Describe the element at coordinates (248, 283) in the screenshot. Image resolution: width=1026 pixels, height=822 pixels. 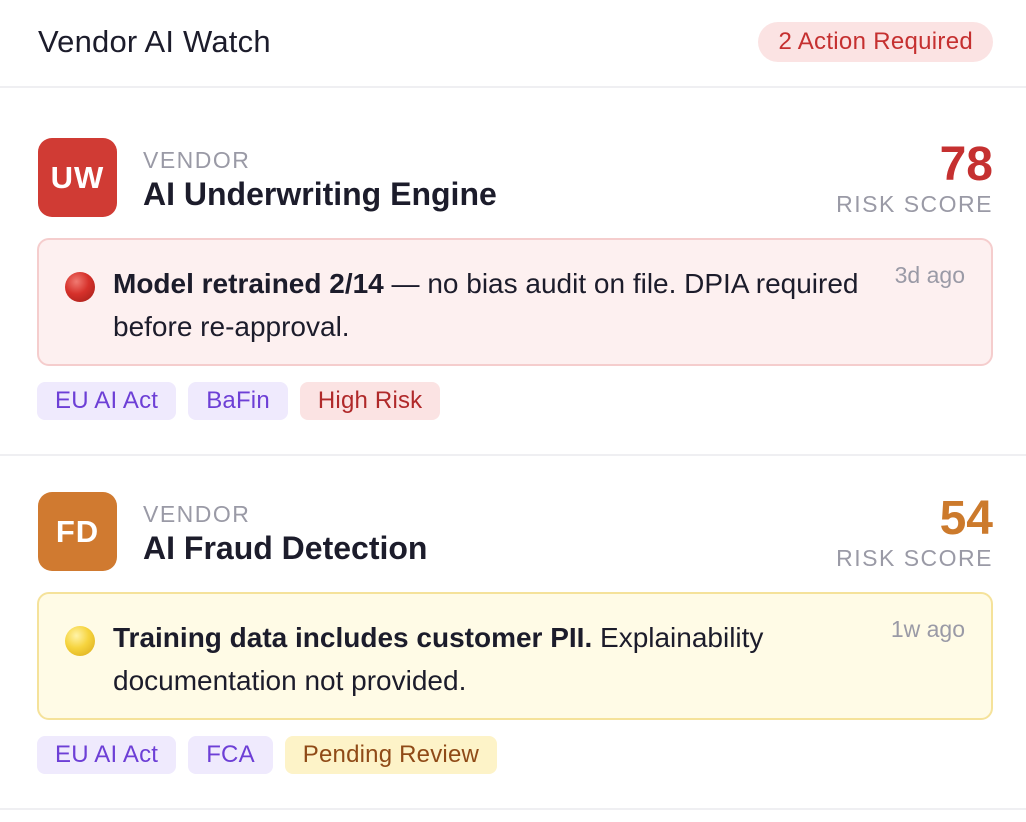
I see `alert-message-bold: Model retrained 2/14` at that location.